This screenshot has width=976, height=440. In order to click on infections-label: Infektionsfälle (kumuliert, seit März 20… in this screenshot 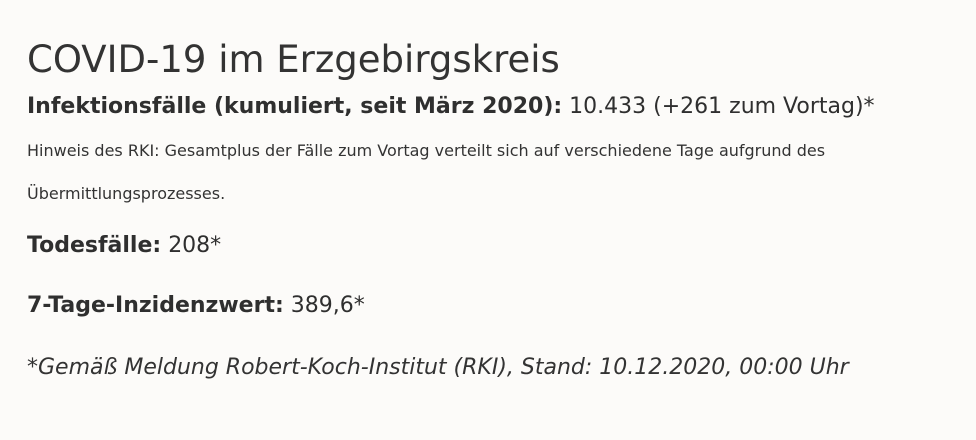, I will do `click(295, 106)`.